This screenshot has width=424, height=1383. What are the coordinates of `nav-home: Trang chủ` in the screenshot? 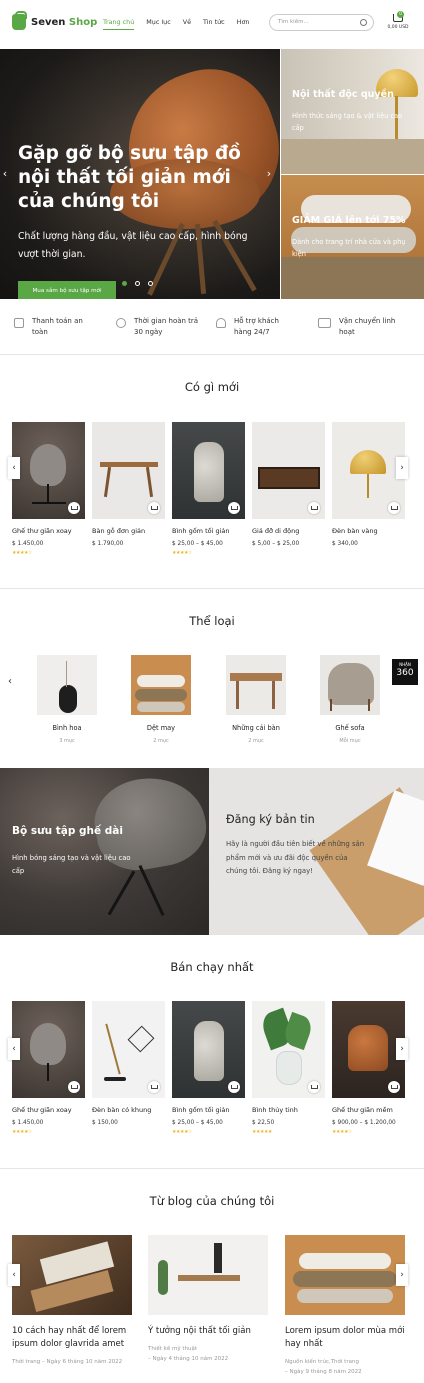 It's located at (119, 24).